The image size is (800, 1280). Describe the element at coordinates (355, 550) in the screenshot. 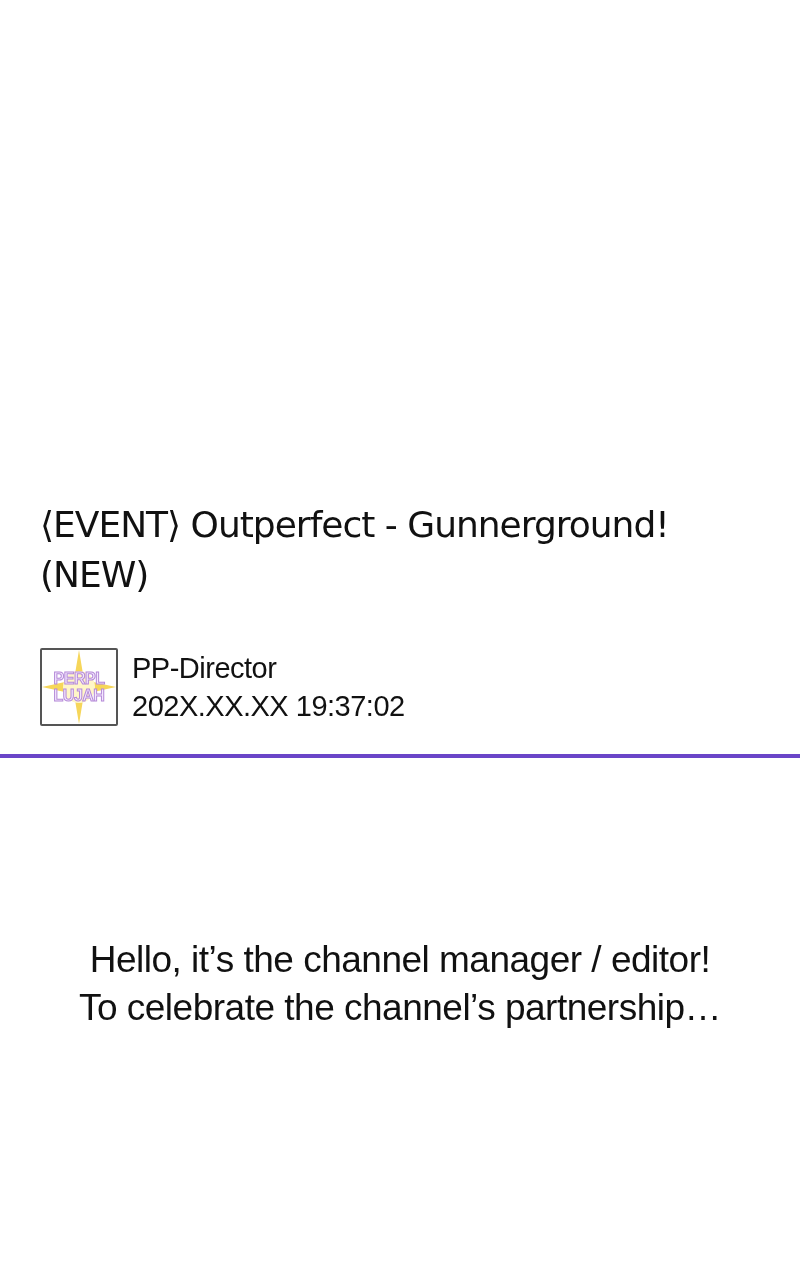

I see `post-title: ⟨EVENT⟩ Outperfect - Gunnerground! (NEW)` at that location.